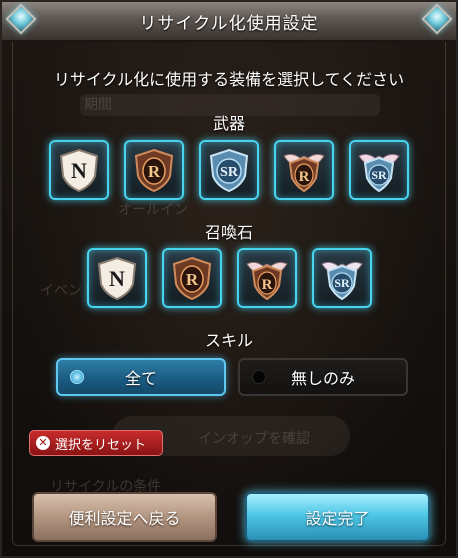  I want to click on skill-all-option: 全て, so click(141, 377).